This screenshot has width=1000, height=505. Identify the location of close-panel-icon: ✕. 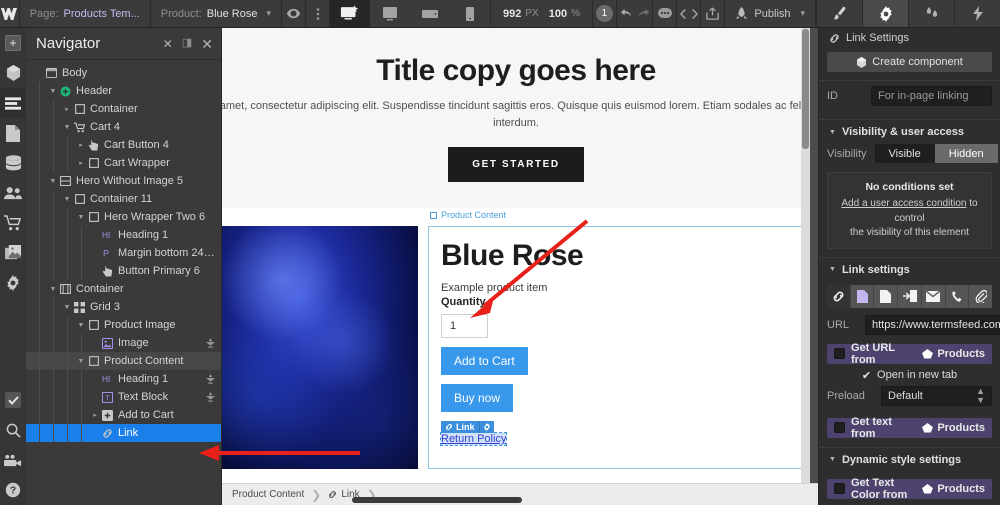
(207, 44).